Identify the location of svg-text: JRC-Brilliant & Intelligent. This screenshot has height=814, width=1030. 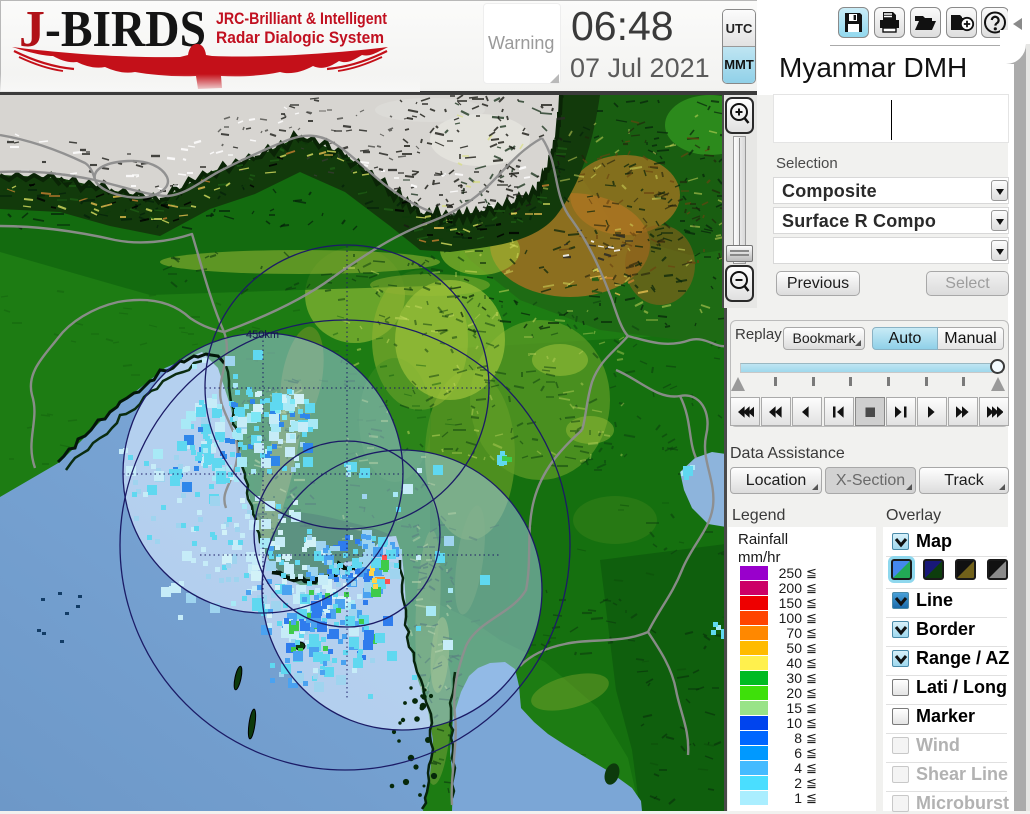
(301, 18).